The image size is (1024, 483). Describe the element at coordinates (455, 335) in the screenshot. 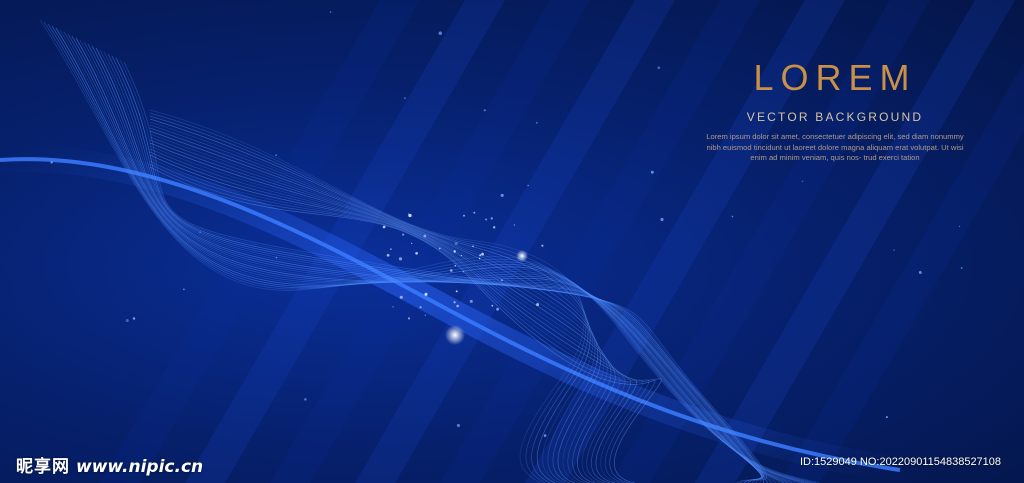

I see `sparkle-flare-main` at that location.